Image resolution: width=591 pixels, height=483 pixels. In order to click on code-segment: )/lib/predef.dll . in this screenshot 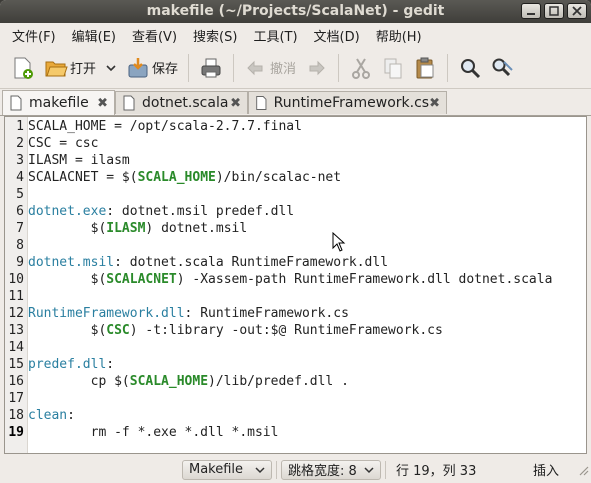, I will do `click(278, 381)`.